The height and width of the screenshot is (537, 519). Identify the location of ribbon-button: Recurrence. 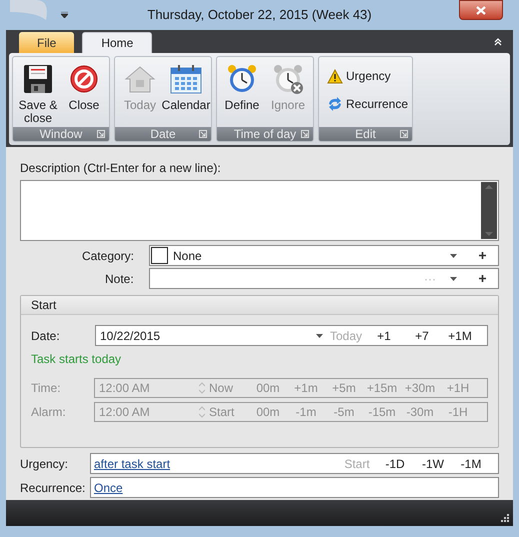
(367, 104).